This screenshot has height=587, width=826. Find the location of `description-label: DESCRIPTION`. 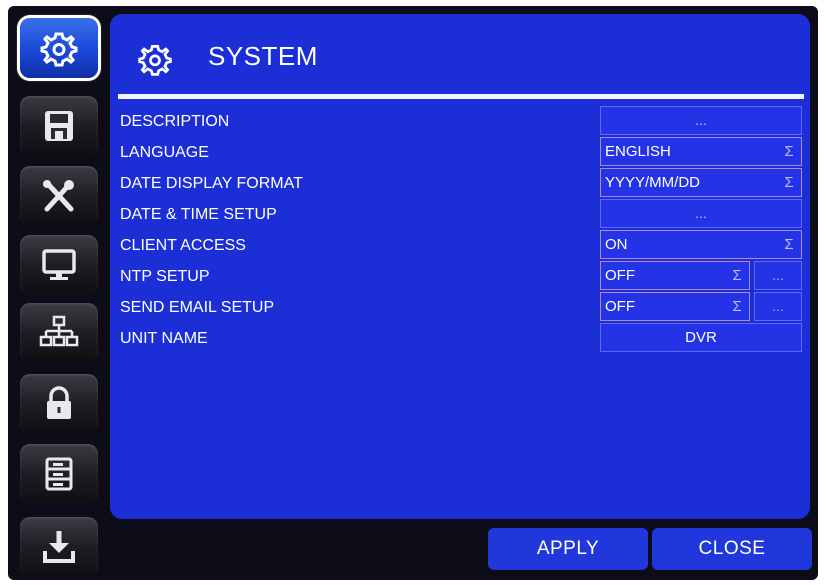

description-label: DESCRIPTION is located at coordinates (175, 121).